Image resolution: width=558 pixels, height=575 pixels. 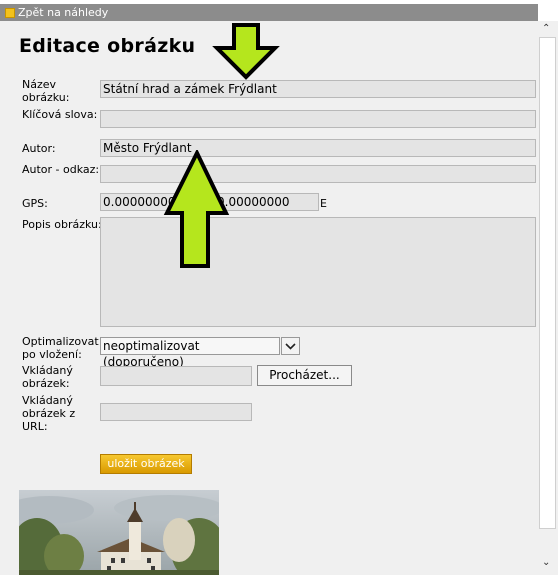 I want to click on image-preview, so click(x=119, y=532).